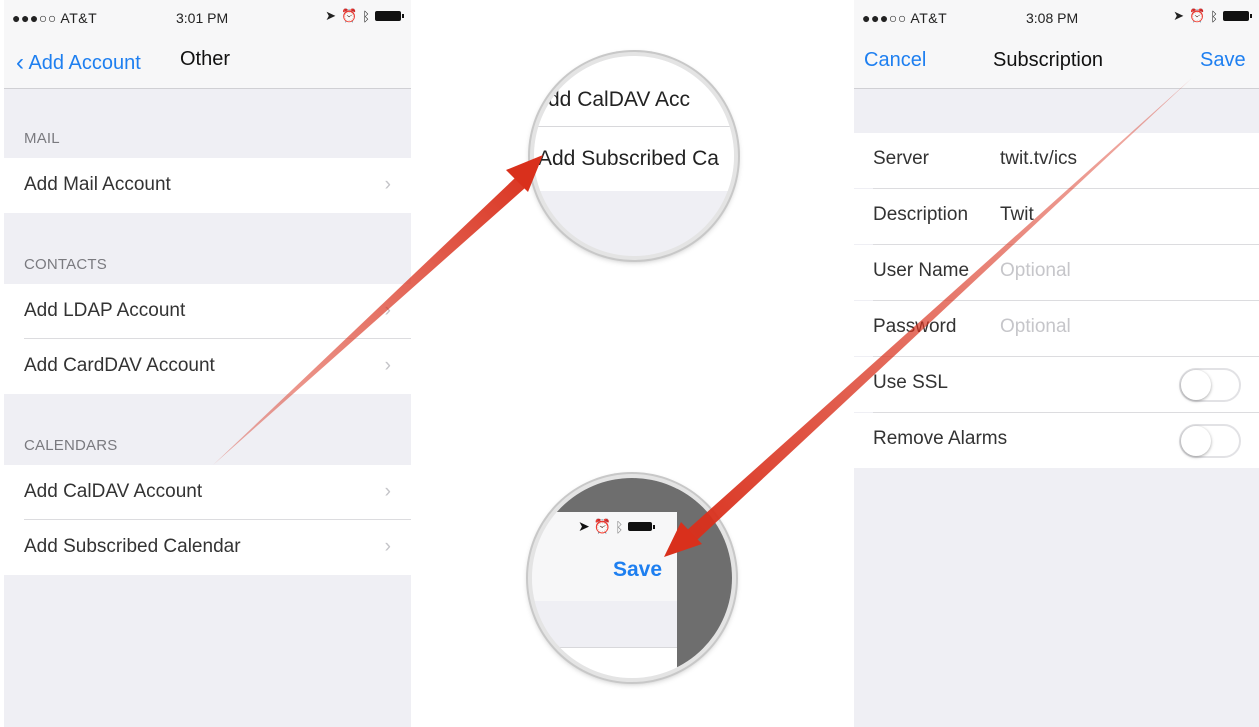 Image resolution: width=1259 pixels, height=727 pixels. Describe the element at coordinates (42, 138) in the screenshot. I see `section-header-mail: MAIL` at that location.